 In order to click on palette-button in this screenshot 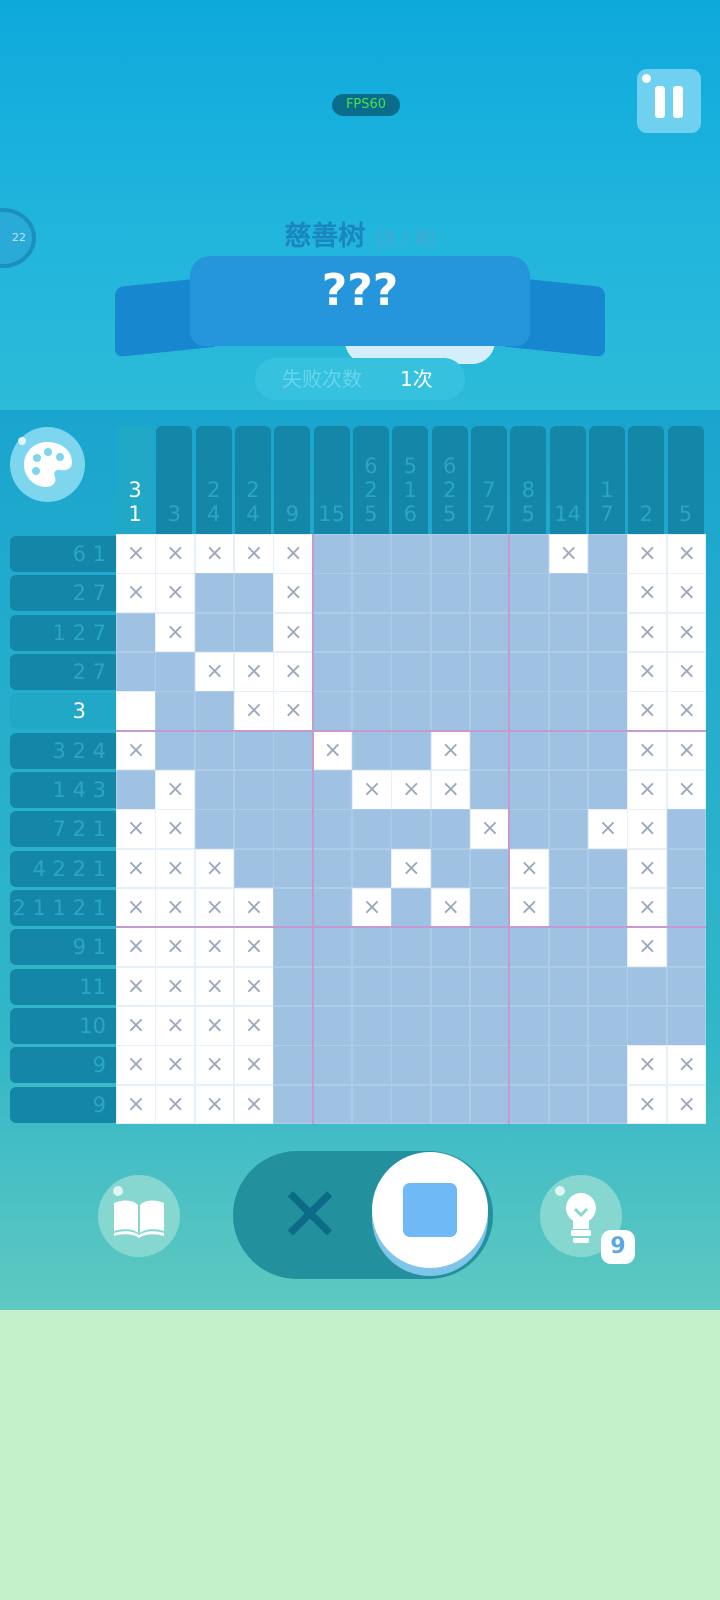, I will do `click(47, 464)`.